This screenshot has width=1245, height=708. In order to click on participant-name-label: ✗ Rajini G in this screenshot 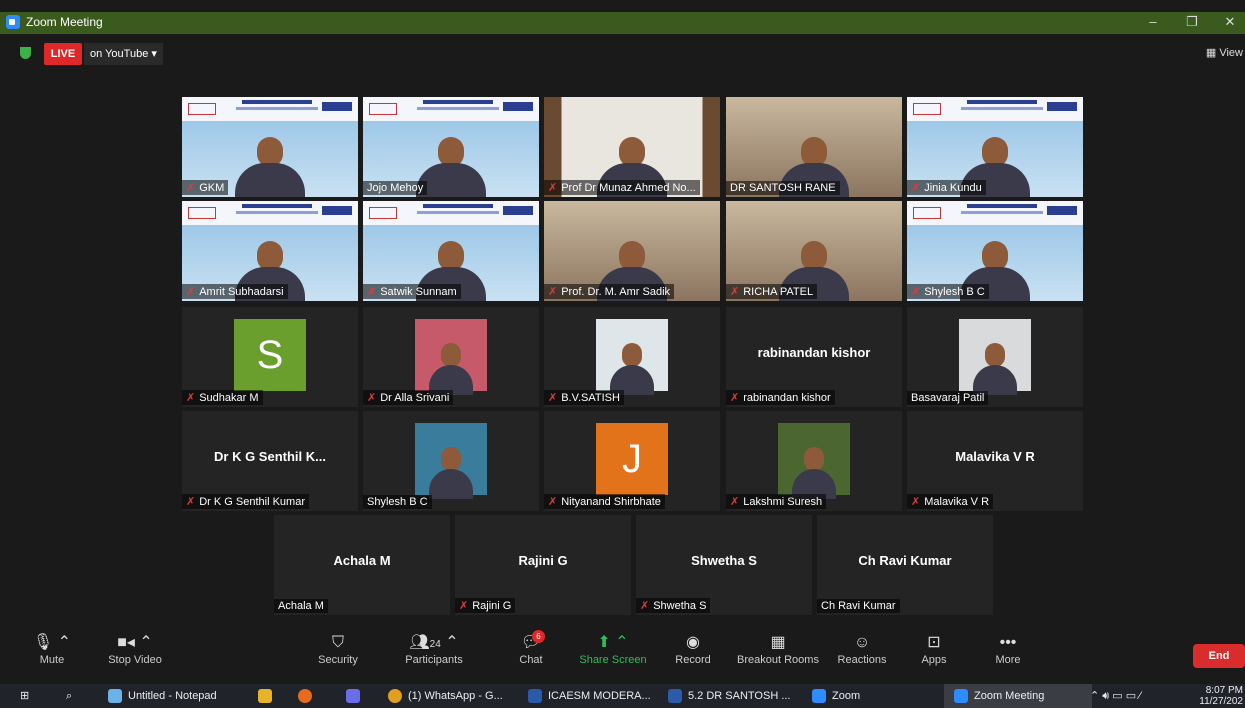, I will do `click(485, 605)`.